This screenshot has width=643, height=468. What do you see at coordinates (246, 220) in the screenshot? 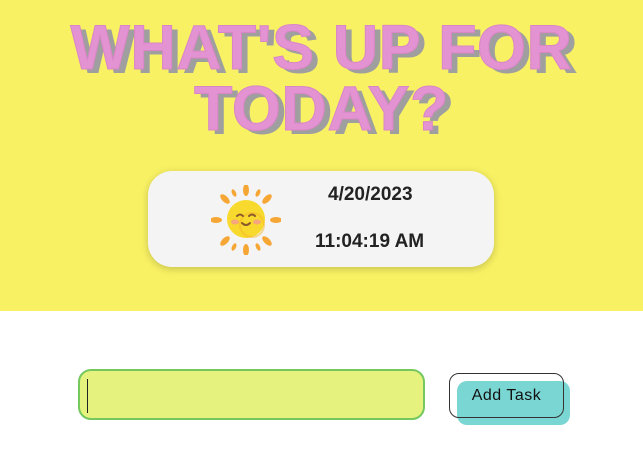
I see `sun-icon` at bounding box center [246, 220].